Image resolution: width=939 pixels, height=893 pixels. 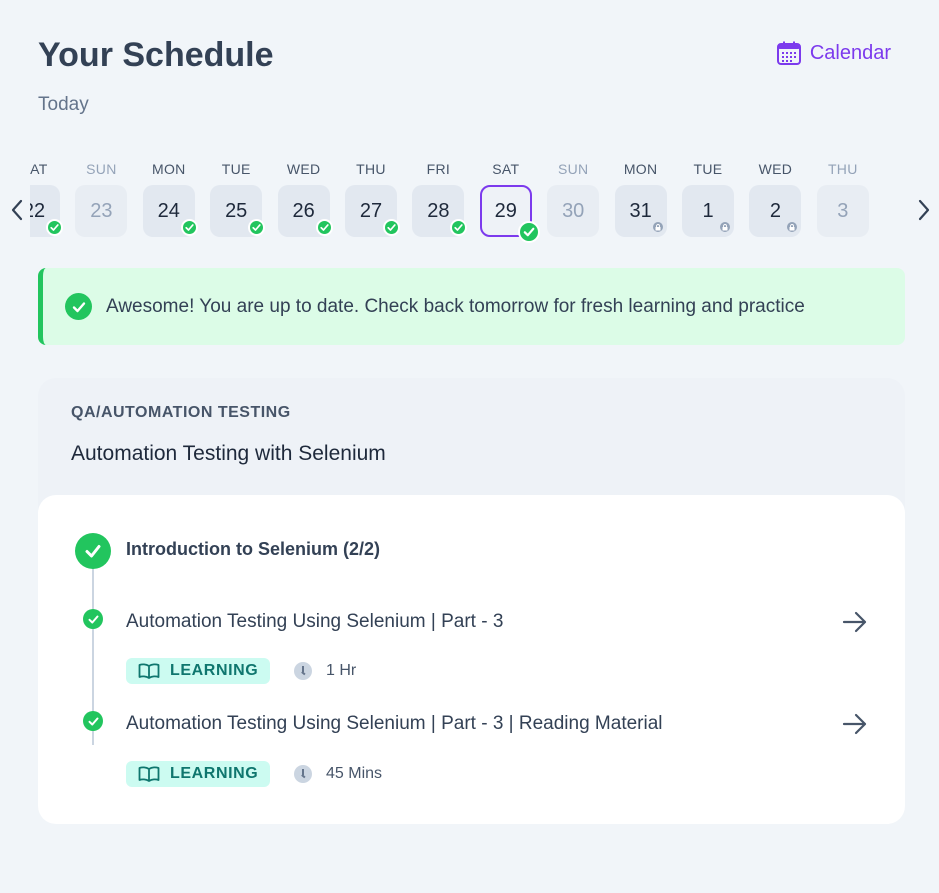 I want to click on date-number: 24, so click(x=168, y=210).